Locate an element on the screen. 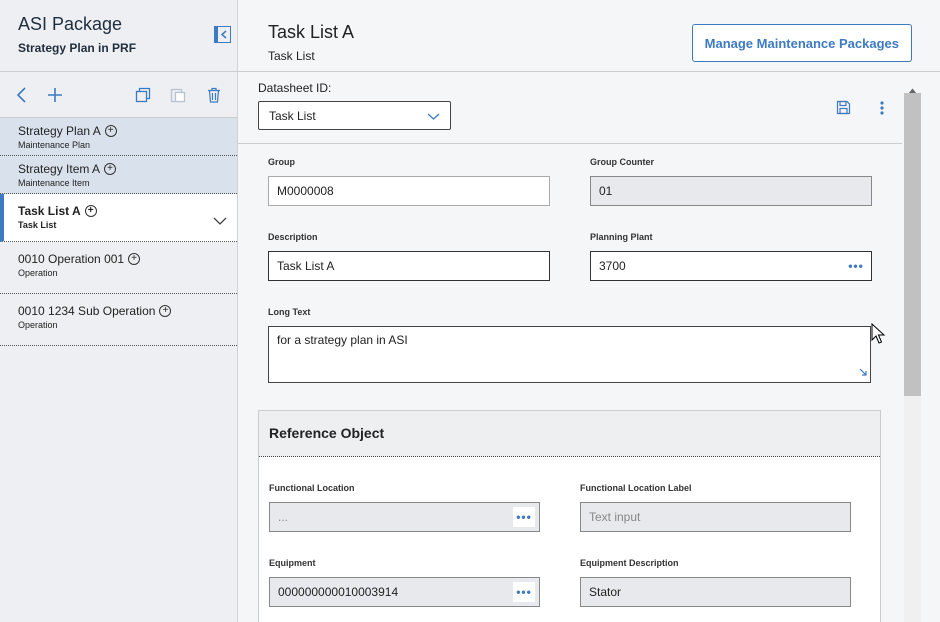 This screenshot has width=940, height=622. group-counter-field: Group Counter 01 is located at coordinates (731, 181).